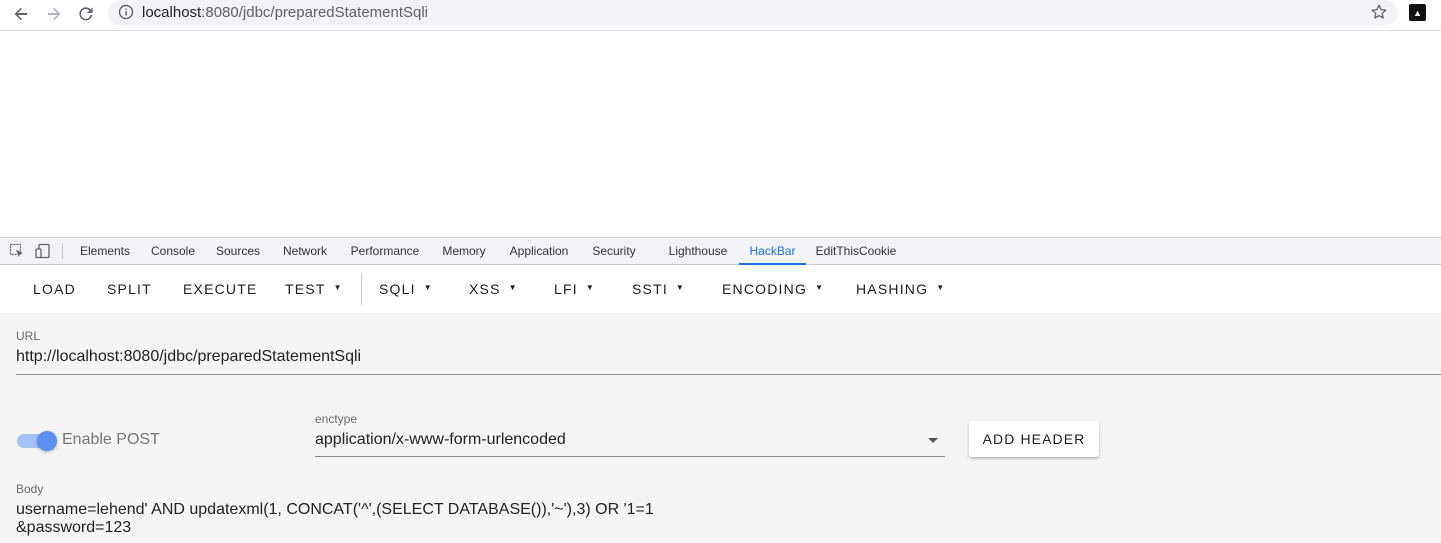  I want to click on add-header-button: ADD HEADER, so click(1034, 439).